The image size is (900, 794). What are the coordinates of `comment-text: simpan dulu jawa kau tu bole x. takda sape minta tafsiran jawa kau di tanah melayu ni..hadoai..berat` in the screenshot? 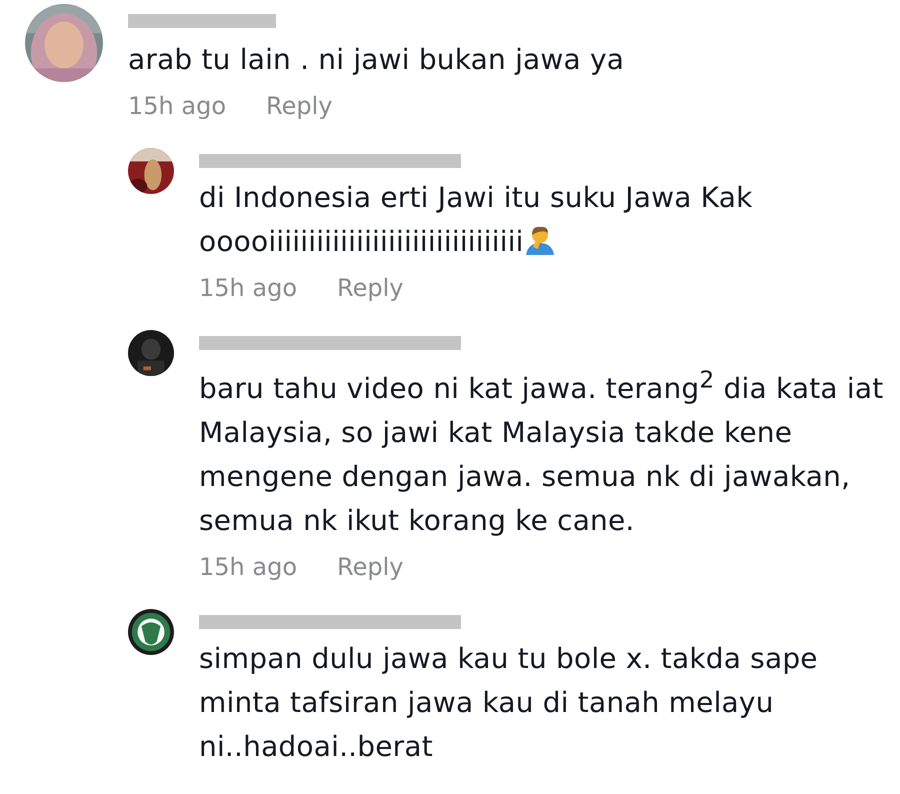 It's located at (508, 703).